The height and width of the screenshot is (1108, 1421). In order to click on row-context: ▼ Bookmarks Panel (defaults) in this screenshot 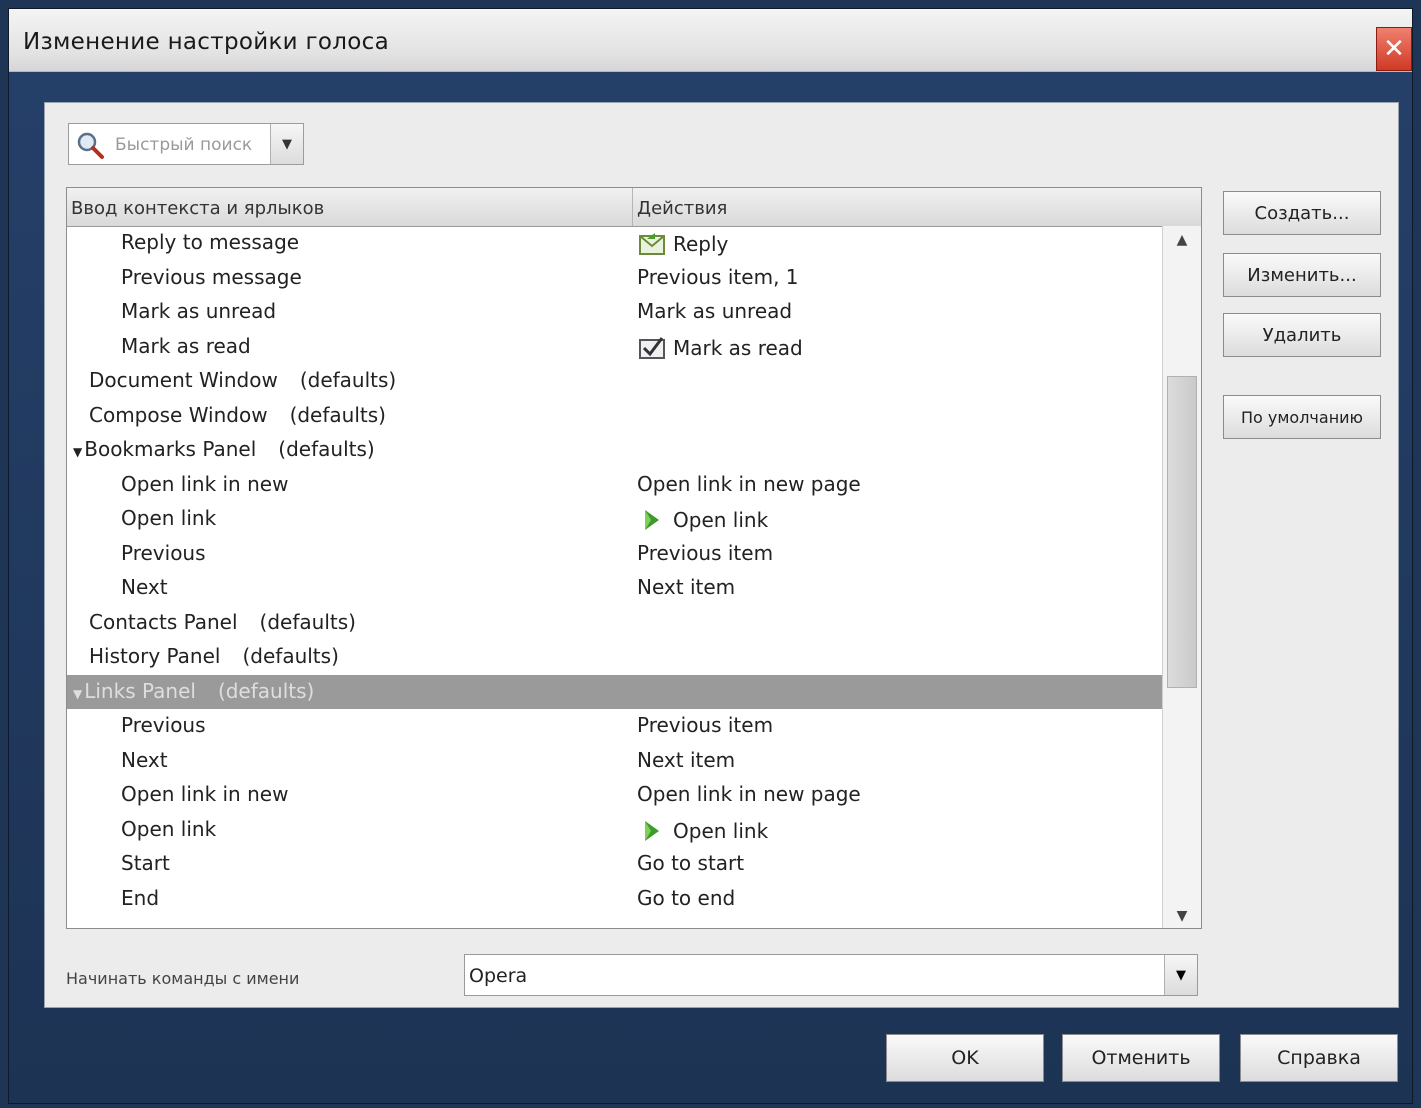, I will do `click(224, 449)`.